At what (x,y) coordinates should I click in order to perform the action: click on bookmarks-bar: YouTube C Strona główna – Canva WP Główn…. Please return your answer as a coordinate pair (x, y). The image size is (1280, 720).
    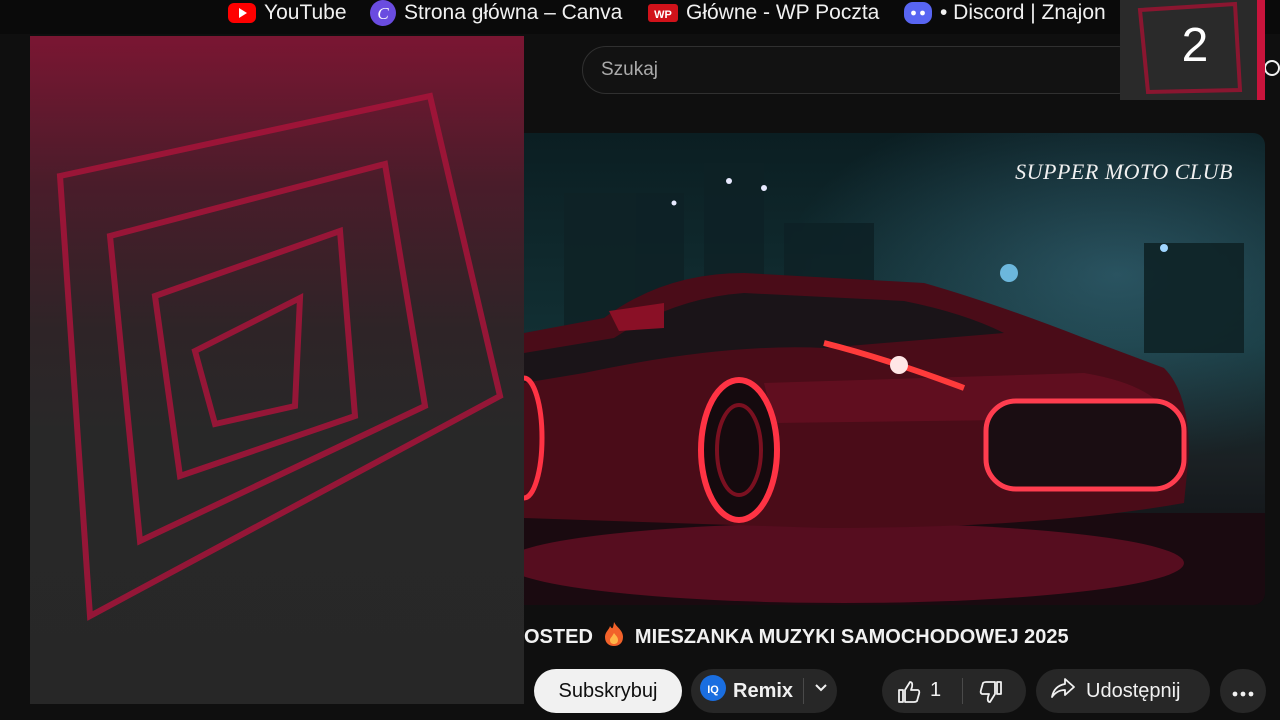
    Looking at the image, I should click on (640, 17).